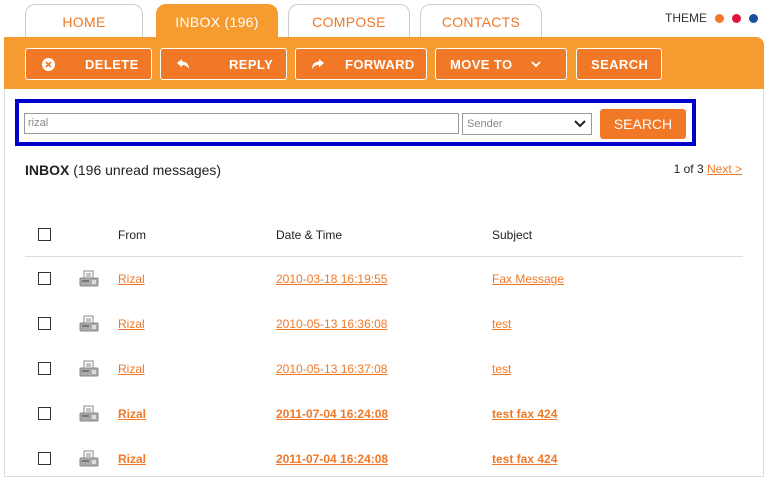  What do you see at coordinates (251, 64) in the screenshot?
I see `reply-label: REPLY` at bounding box center [251, 64].